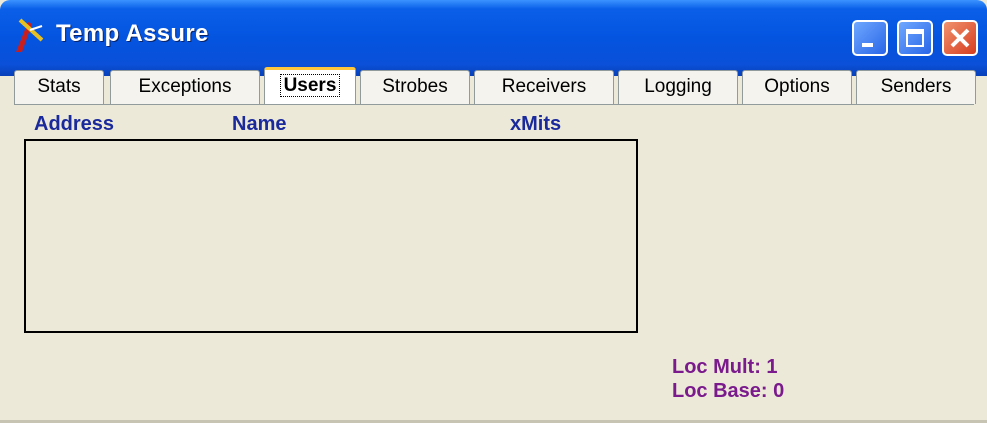 This screenshot has height=423, width=987. What do you see at coordinates (59, 87) in the screenshot?
I see `tab-stats: Stats` at bounding box center [59, 87].